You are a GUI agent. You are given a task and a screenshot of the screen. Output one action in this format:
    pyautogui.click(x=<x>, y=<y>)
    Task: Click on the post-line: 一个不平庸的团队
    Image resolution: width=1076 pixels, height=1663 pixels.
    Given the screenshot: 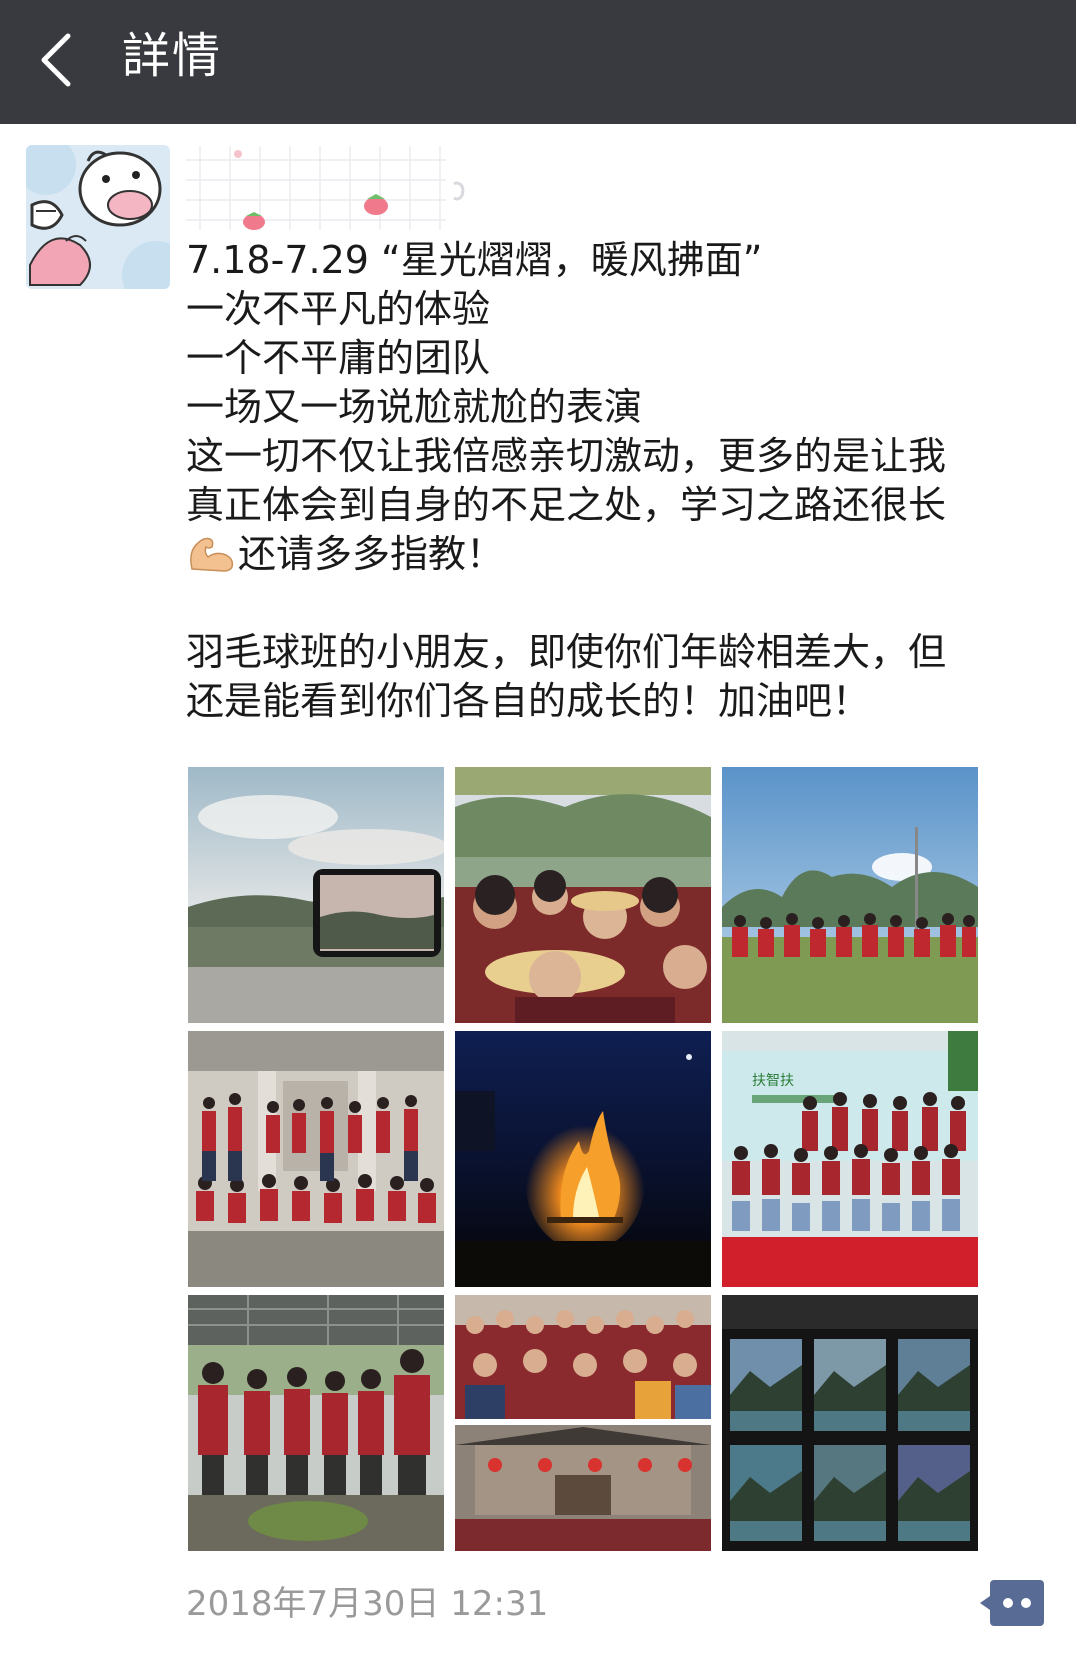 What is the action you would take?
    pyautogui.click(x=338, y=358)
    